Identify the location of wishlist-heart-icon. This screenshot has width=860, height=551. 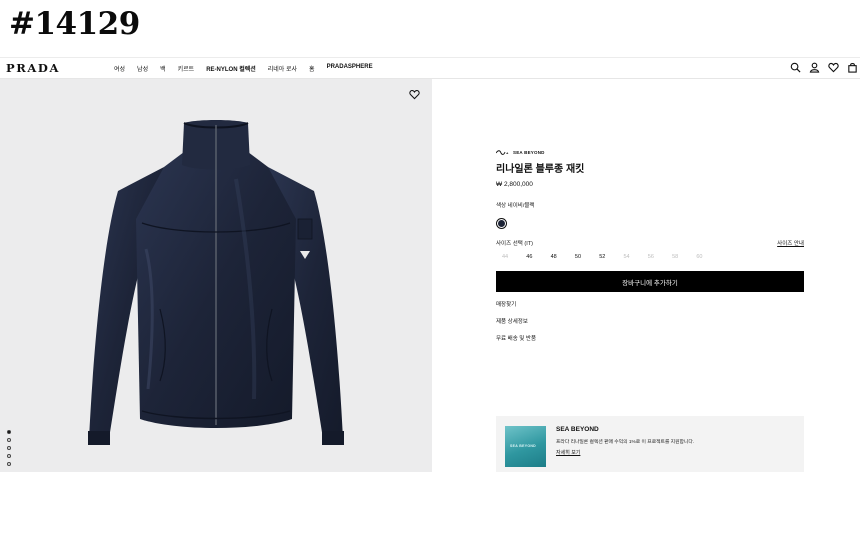
(414, 94).